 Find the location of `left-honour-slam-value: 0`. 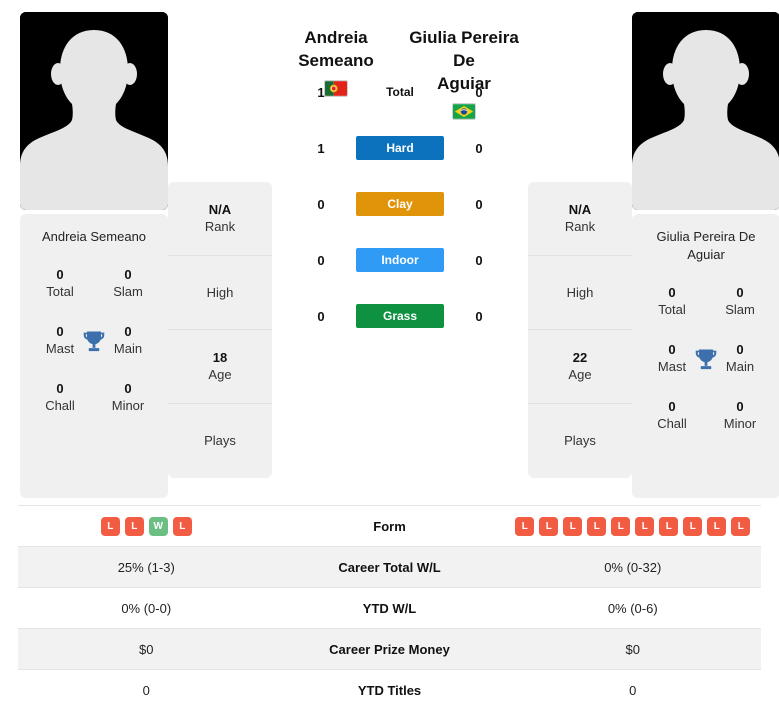

left-honour-slam-value: 0 is located at coordinates (128, 274).